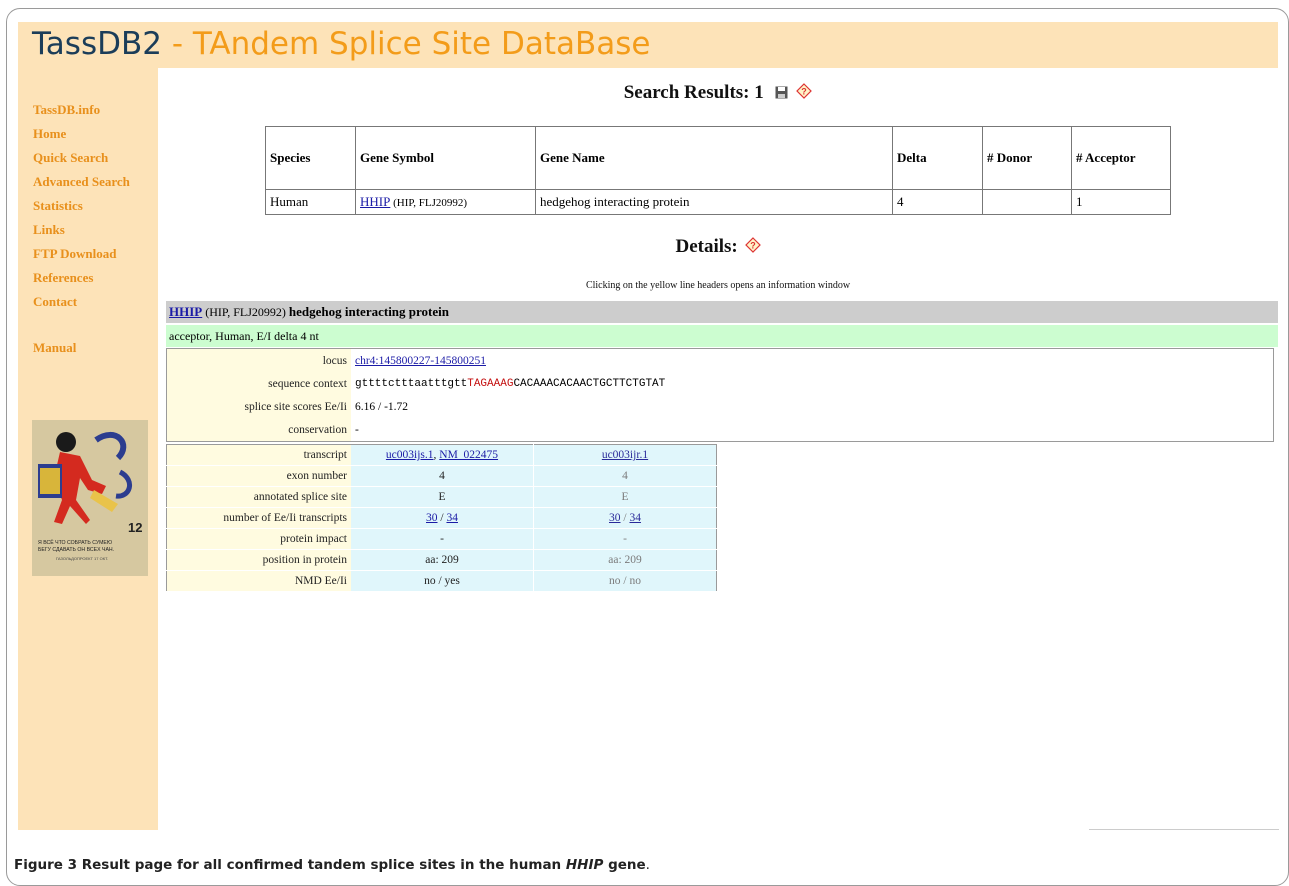 The height and width of the screenshot is (886, 1289). I want to click on sidebar-item-manual: Manual, so click(81, 348).